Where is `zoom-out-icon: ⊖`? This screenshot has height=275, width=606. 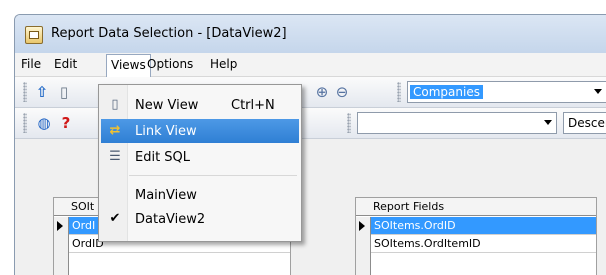
zoom-out-icon: ⊖ is located at coordinates (342, 92).